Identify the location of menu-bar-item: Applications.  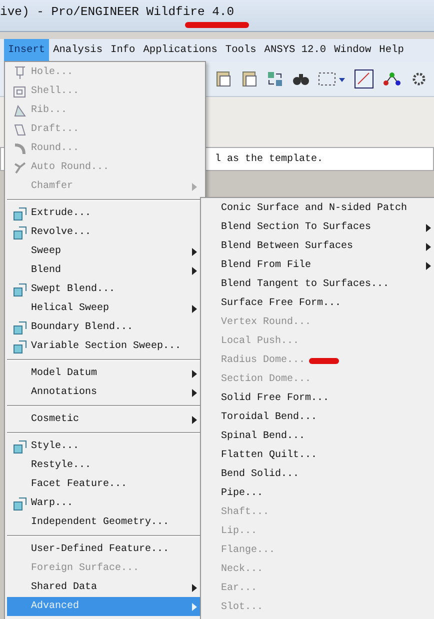
(180, 50).